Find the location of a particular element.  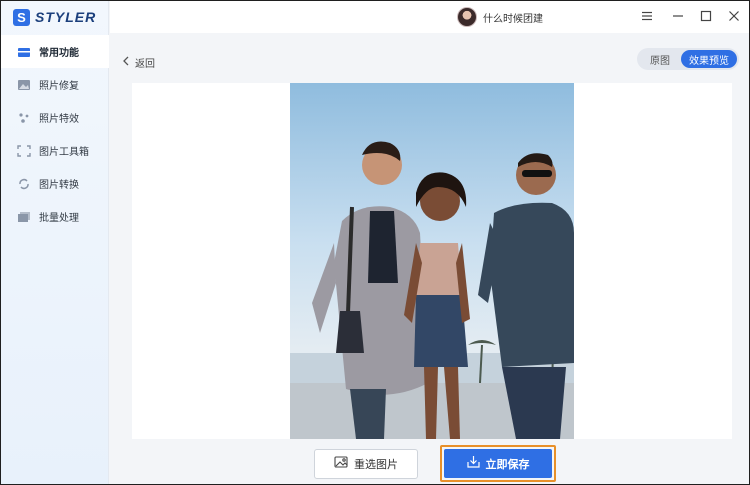

reselect-image-button: 重选图片 is located at coordinates (366, 464).